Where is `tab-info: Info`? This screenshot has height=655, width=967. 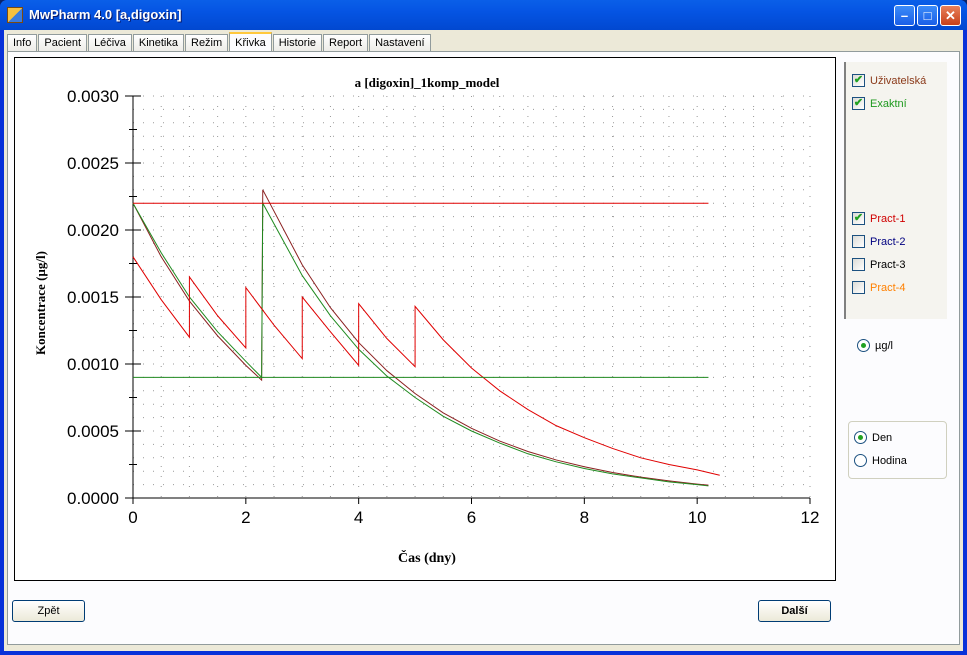 tab-info: Info is located at coordinates (22, 43).